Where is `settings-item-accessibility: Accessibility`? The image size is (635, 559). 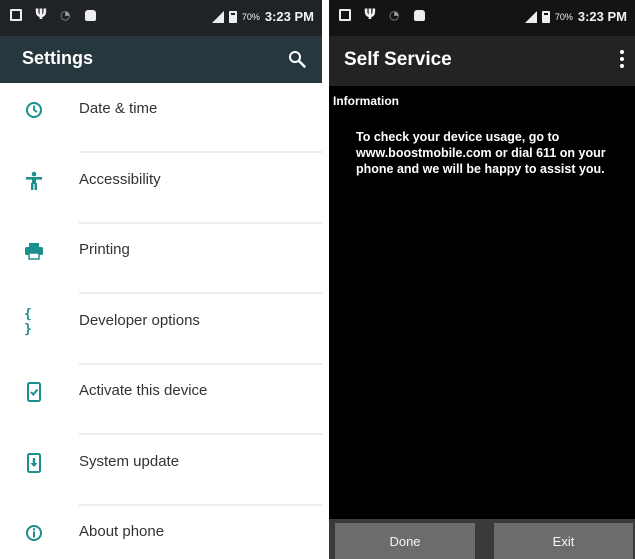 settings-item-accessibility: Accessibility is located at coordinates (161, 189).